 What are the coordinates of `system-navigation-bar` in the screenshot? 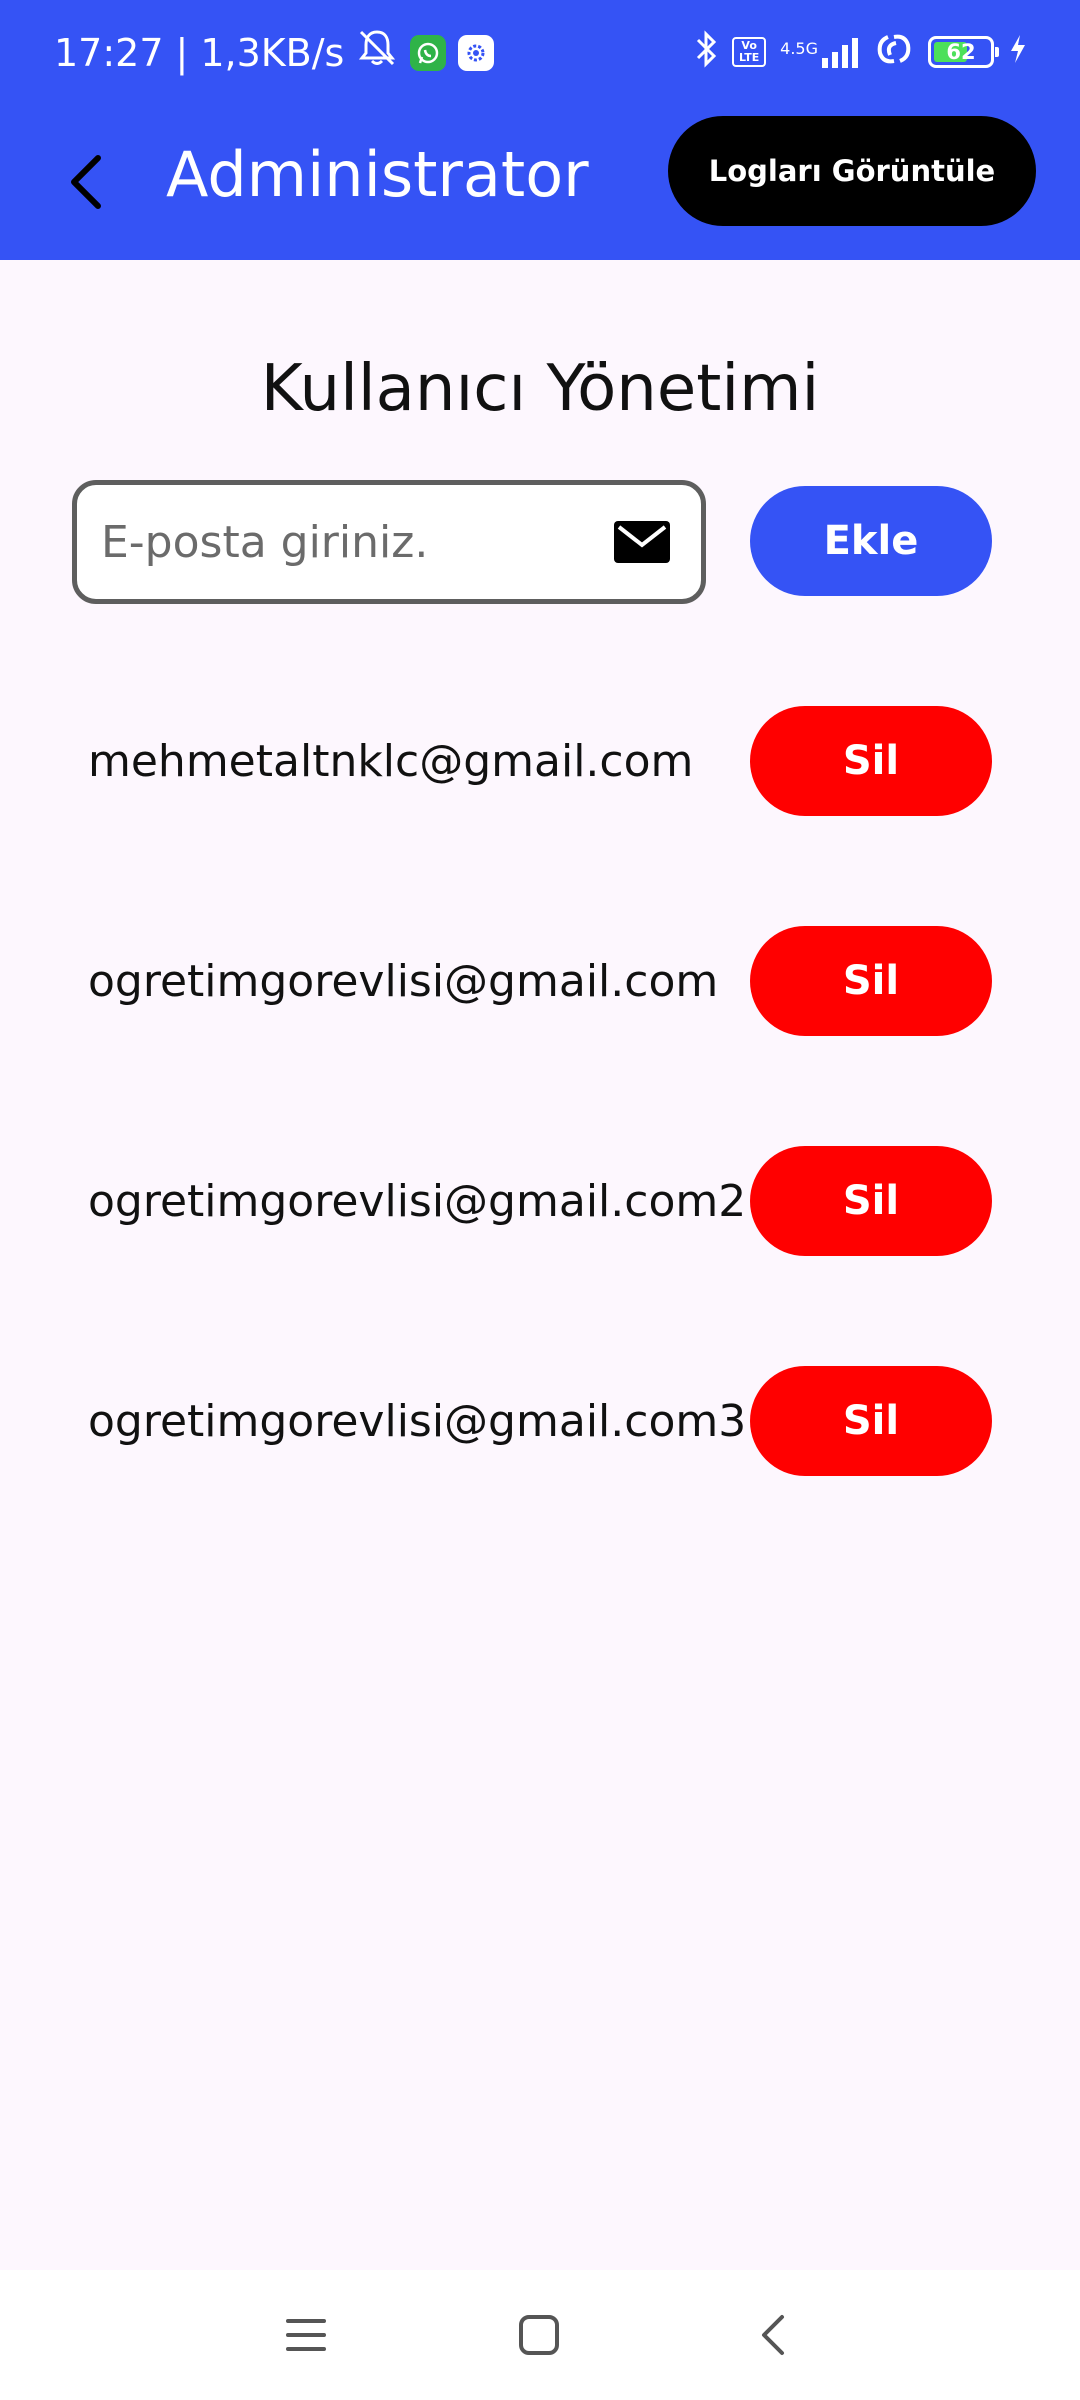 It's located at (540, 2335).